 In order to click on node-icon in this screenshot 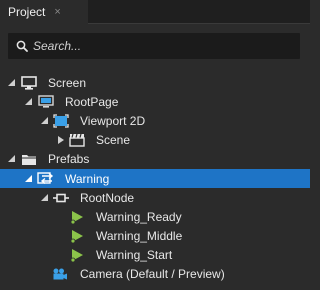, I will do `click(61, 198)`.